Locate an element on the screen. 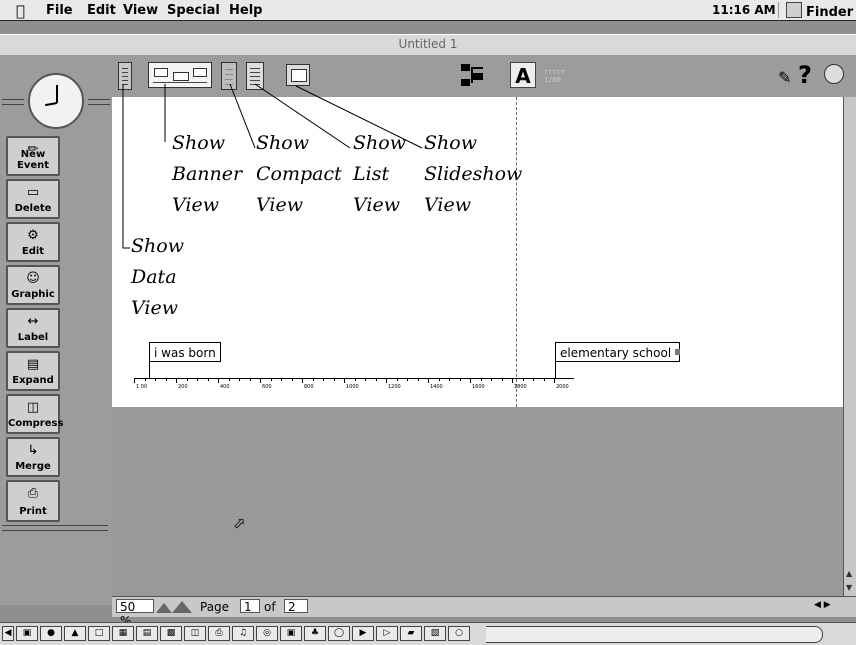 The height and width of the screenshot is (645, 856). expand-icon: ▤ is located at coordinates (33, 364).